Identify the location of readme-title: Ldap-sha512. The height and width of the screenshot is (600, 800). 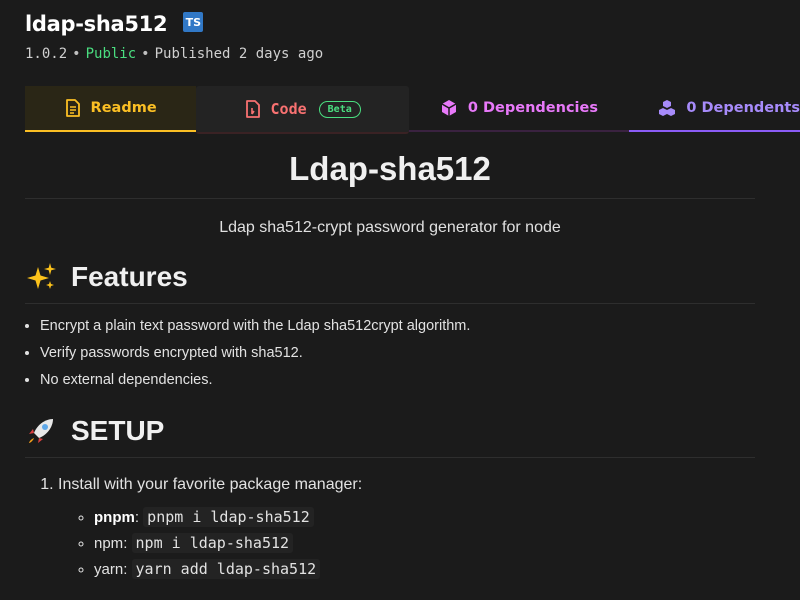
(390, 174).